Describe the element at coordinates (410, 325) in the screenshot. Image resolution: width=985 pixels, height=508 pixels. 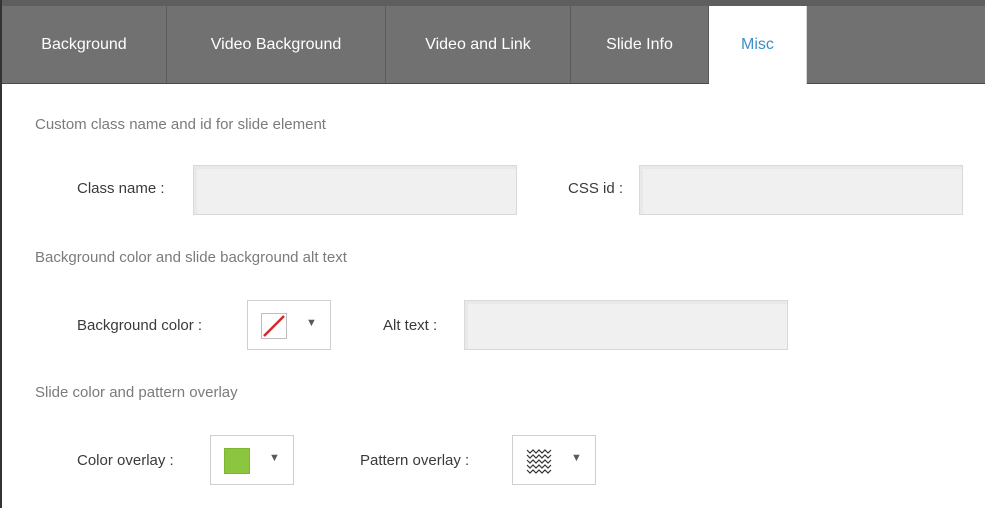
I see `alt-text-label: Alt text :` at that location.